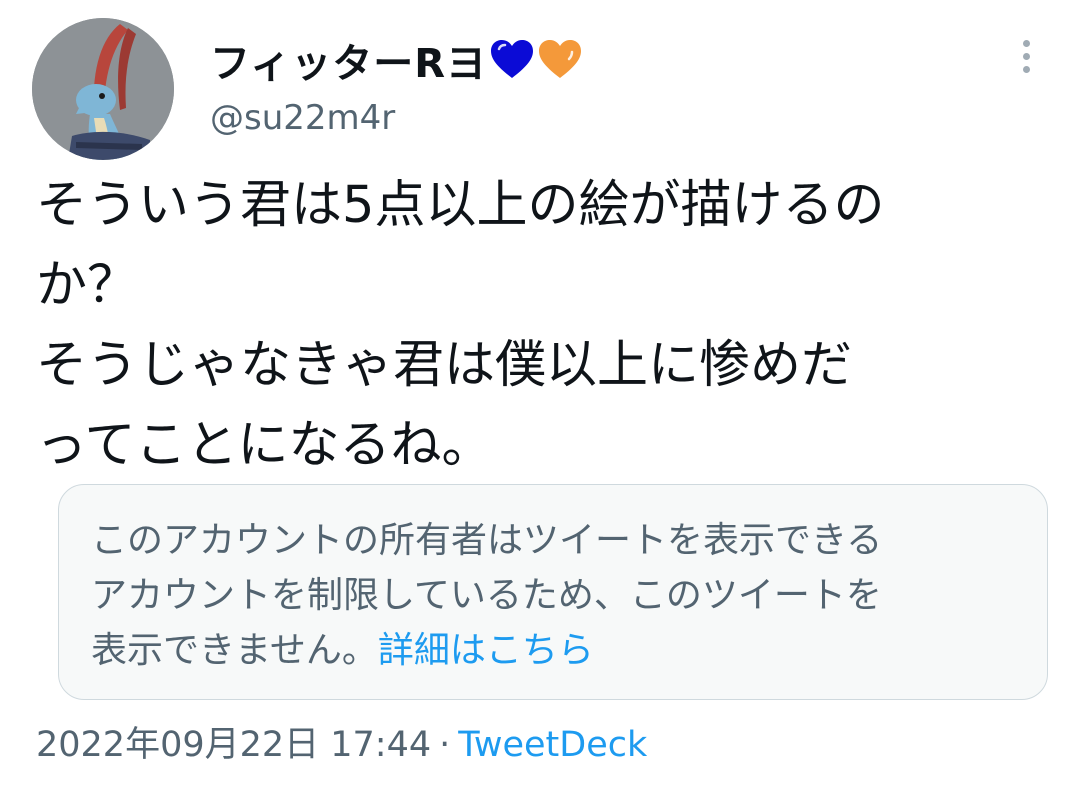 The width and height of the screenshot is (1080, 801). Describe the element at coordinates (234, 650) in the screenshot. I see `withheld-notice-line: 表示できません。` at that location.